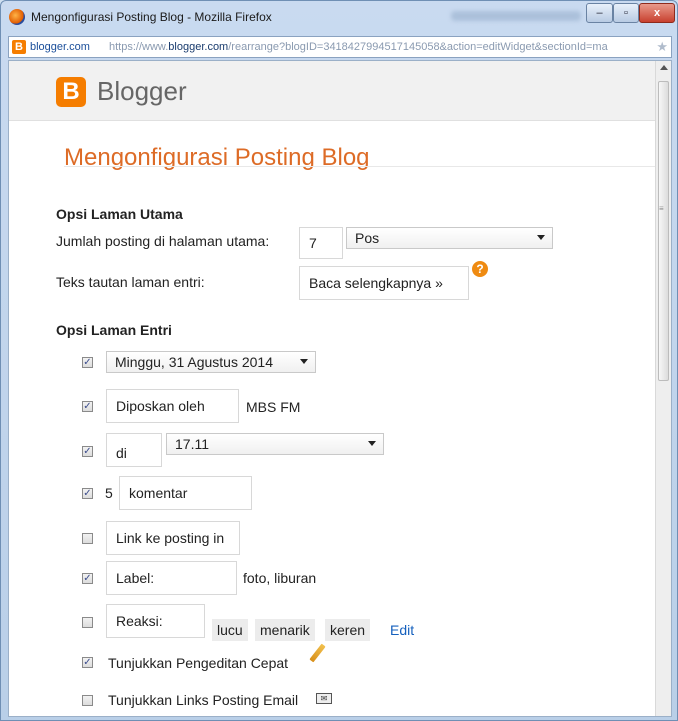 The image size is (678, 721). I want to click on labels-values: foto, liburan, so click(280, 578).